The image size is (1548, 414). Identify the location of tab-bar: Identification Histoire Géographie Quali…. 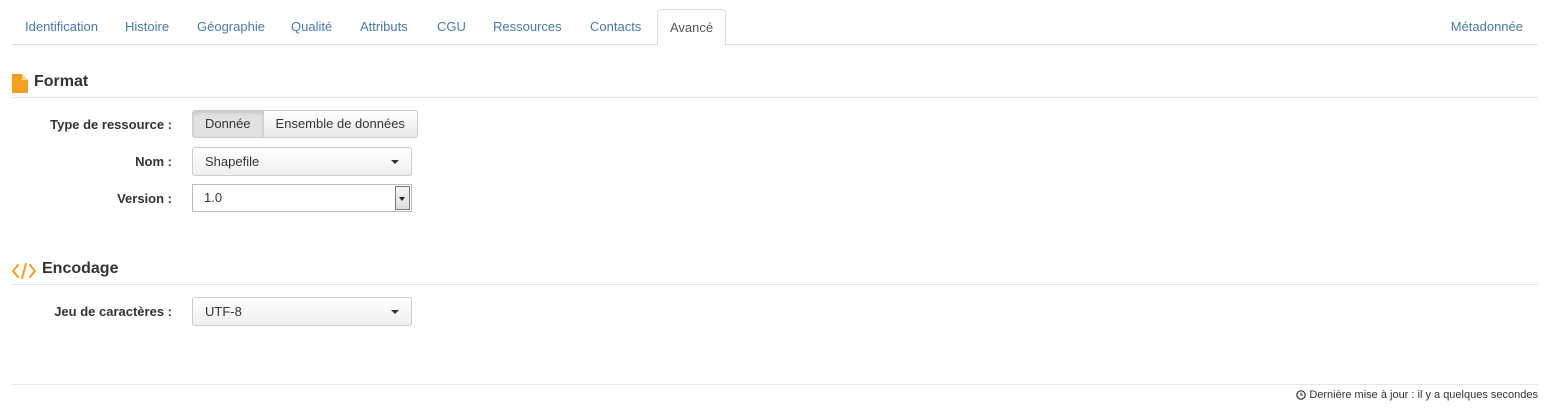
(775, 27).